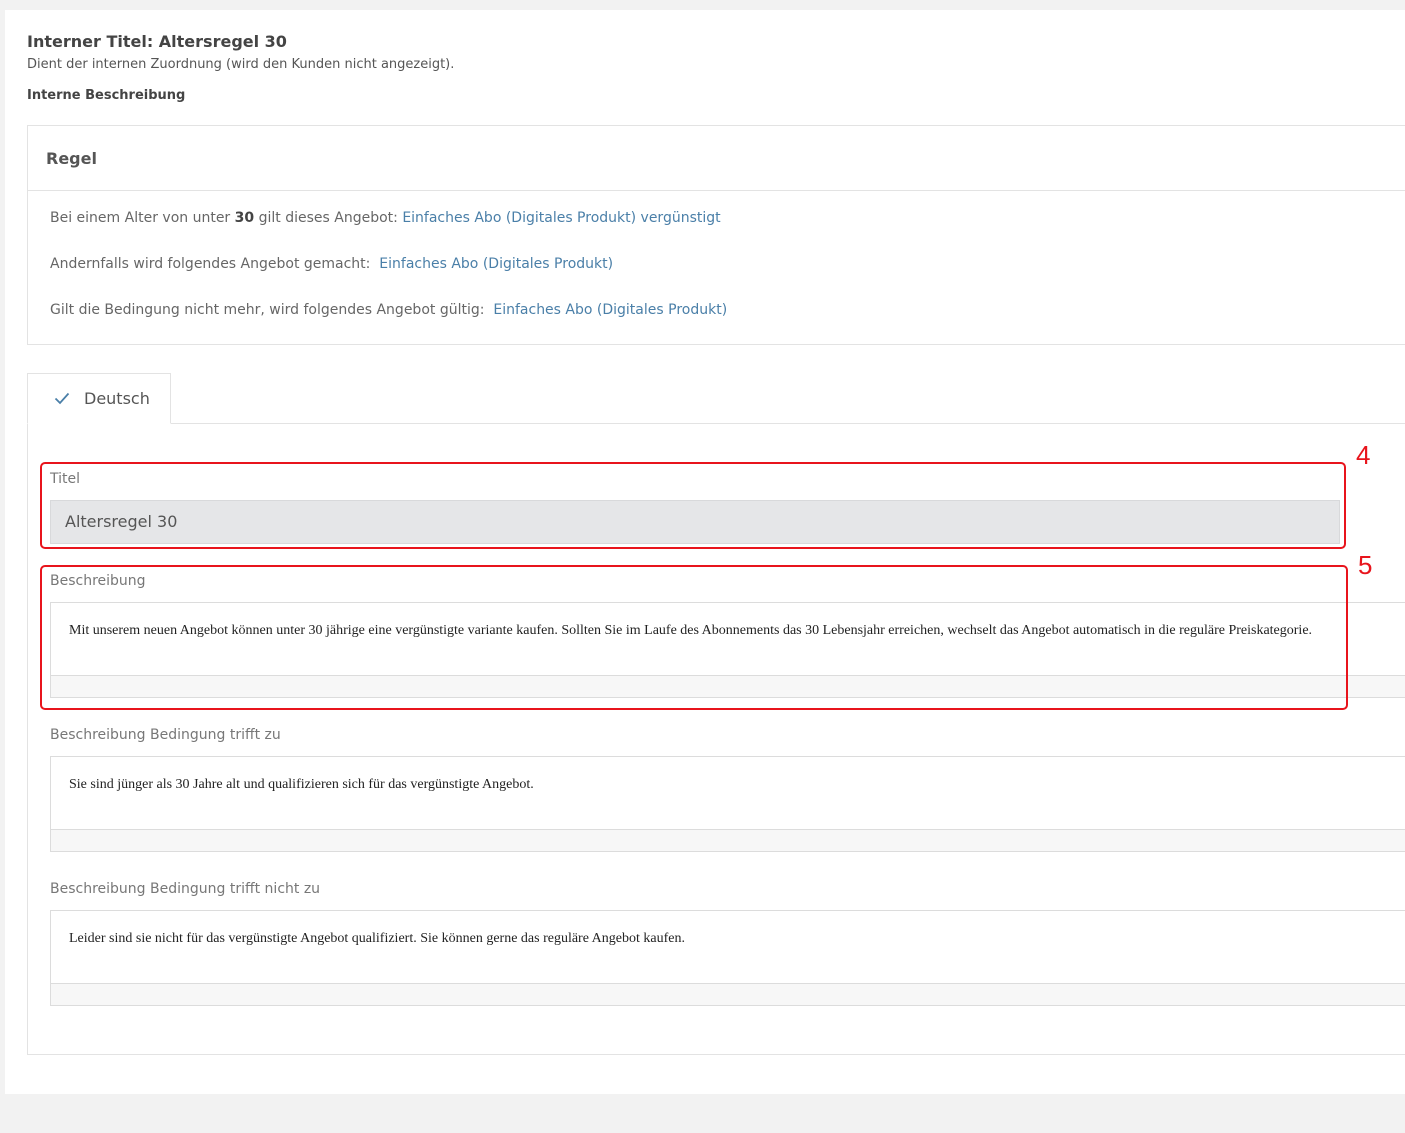  Describe the element at coordinates (496, 264) in the screenshot. I see `offer-link-otherwise: Einfaches Abo (Digitales Produkt)` at that location.